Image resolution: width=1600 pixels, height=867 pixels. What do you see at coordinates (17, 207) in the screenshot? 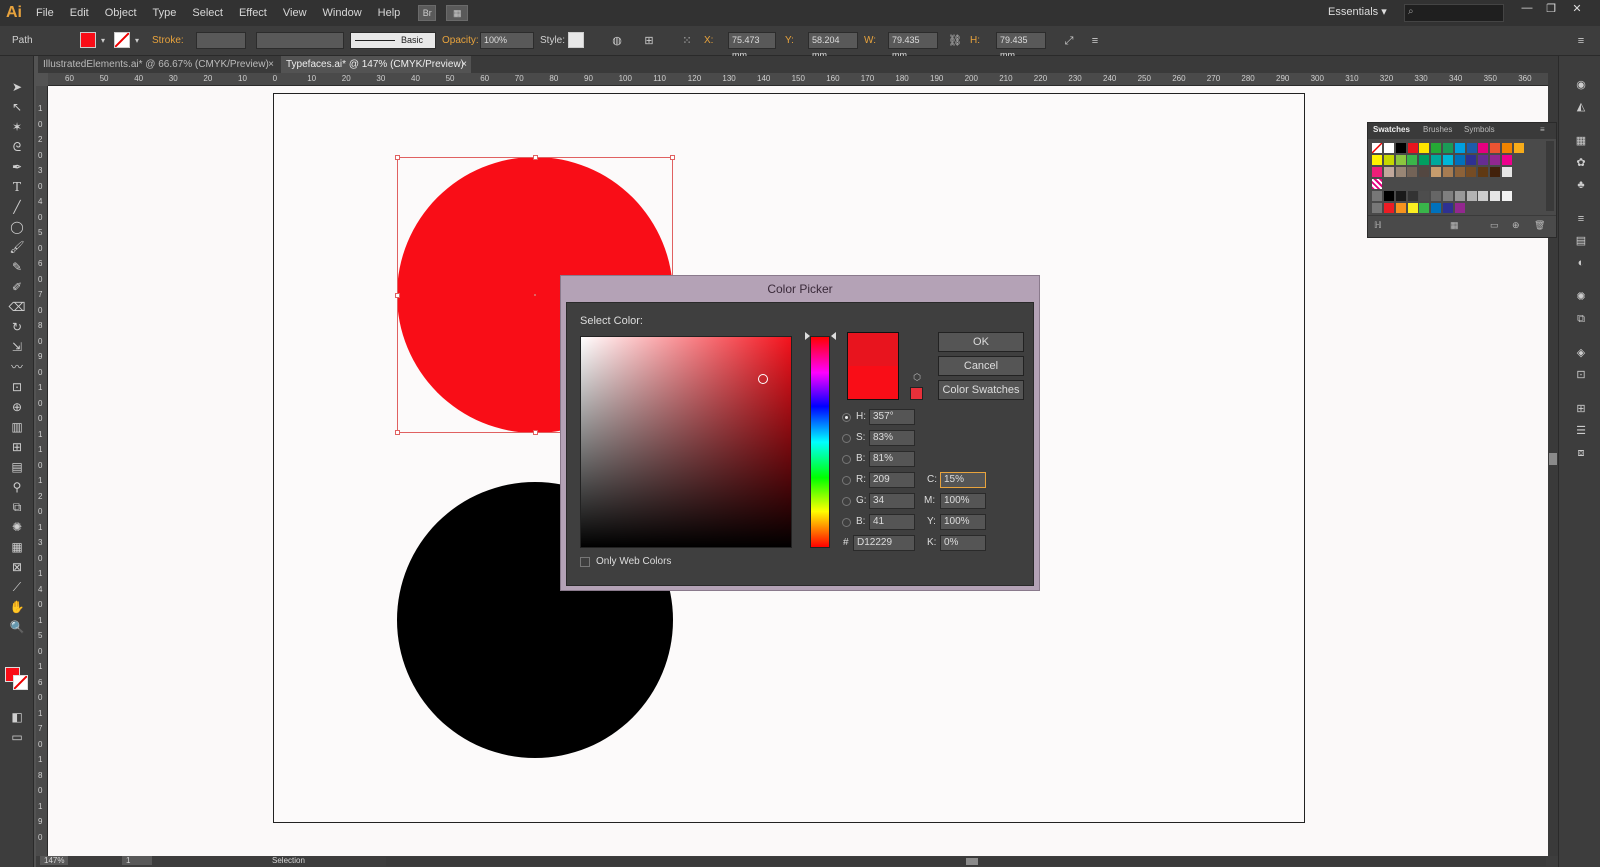
I see `line-tool-icon: ╱` at bounding box center [17, 207].